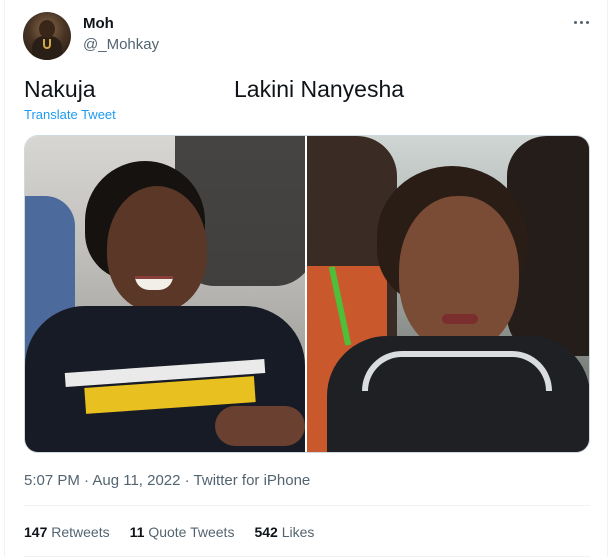  Describe the element at coordinates (38, 532) in the screenshot. I see `retweets-count: 147` at that location.